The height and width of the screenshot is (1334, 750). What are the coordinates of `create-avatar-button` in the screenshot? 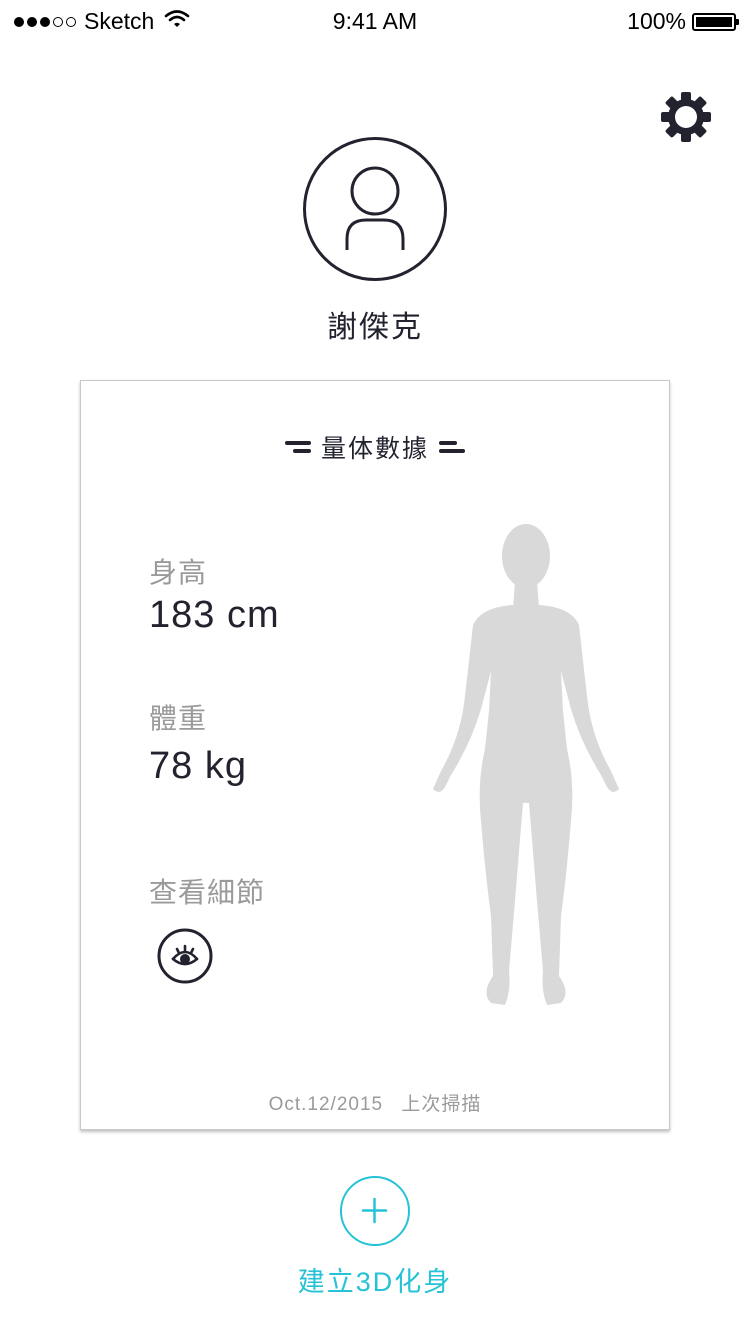 It's located at (375, 1211).